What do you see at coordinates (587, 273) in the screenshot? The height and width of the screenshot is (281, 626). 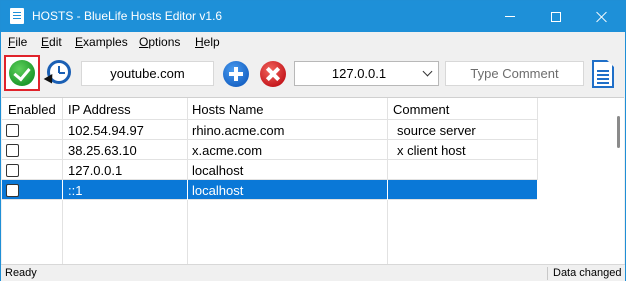 I see `status-data-changed: Data changed` at bounding box center [587, 273].